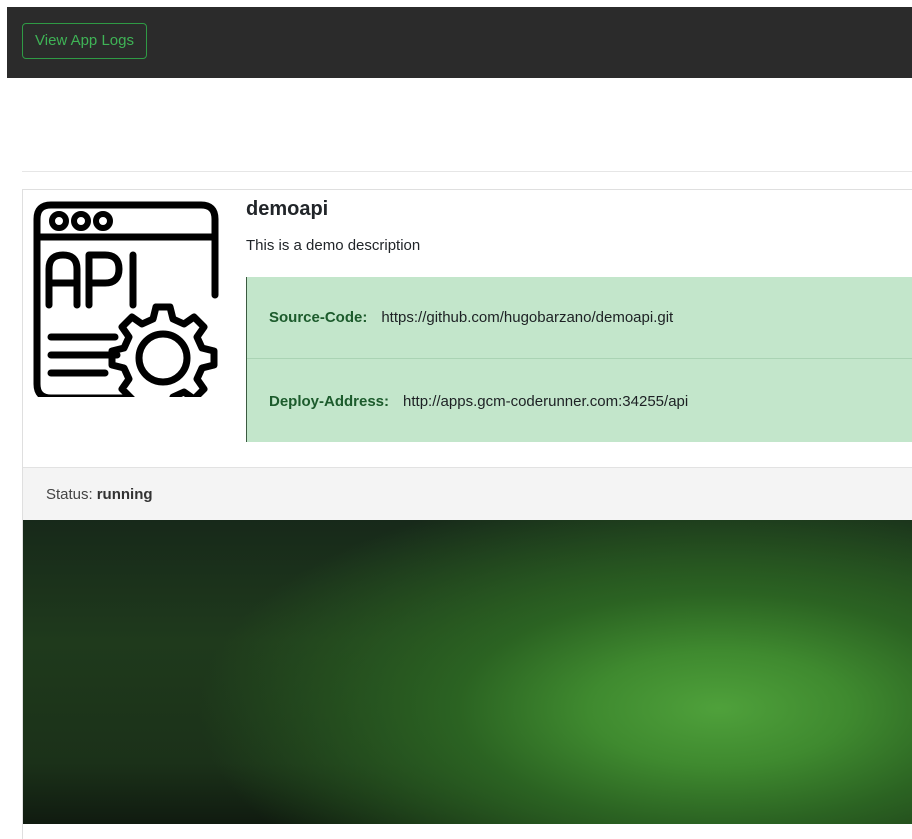  Describe the element at coordinates (318, 317) in the screenshot. I see `source-code-label: Source-Code:` at that location.